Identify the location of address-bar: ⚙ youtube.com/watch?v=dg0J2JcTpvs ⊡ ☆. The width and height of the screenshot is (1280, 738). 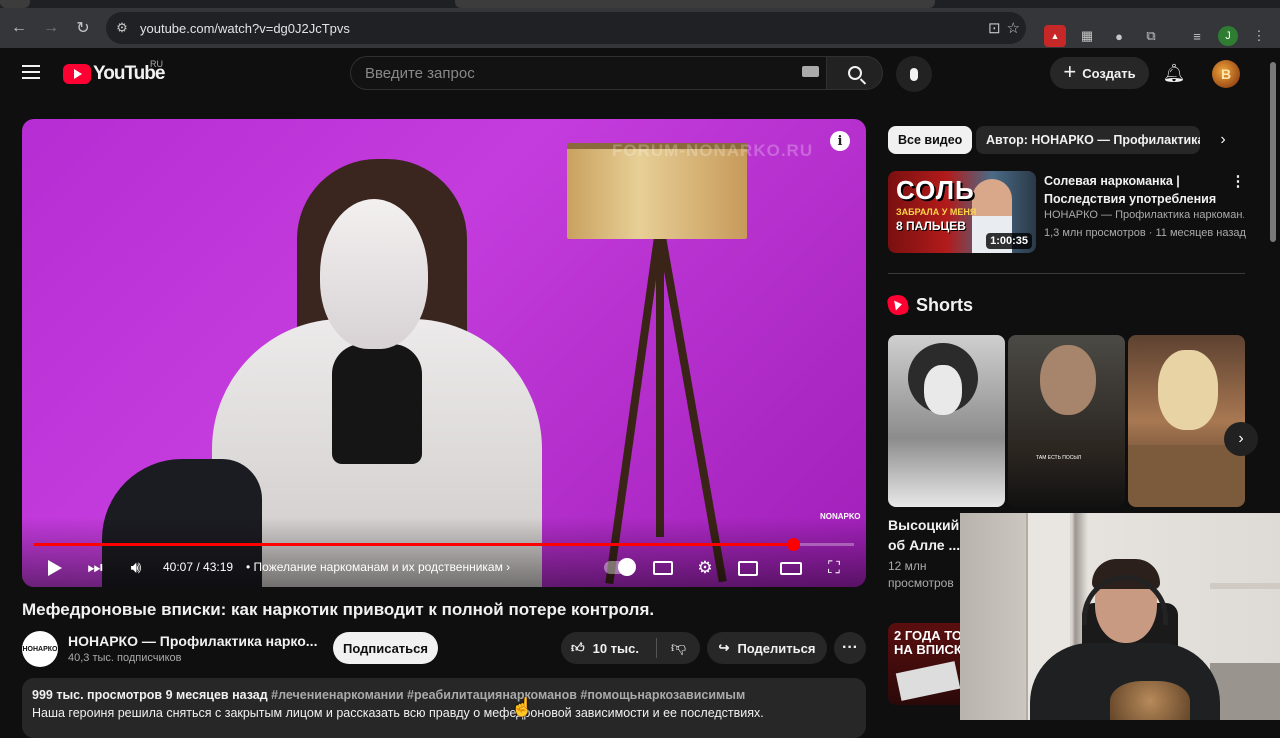
(566, 28).